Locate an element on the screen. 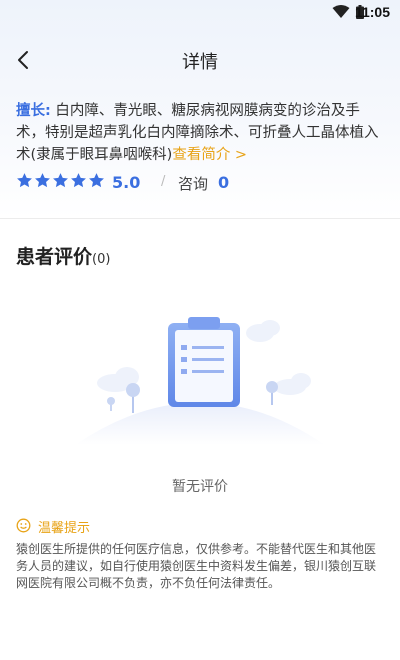  divider is located at coordinates (200, 218).